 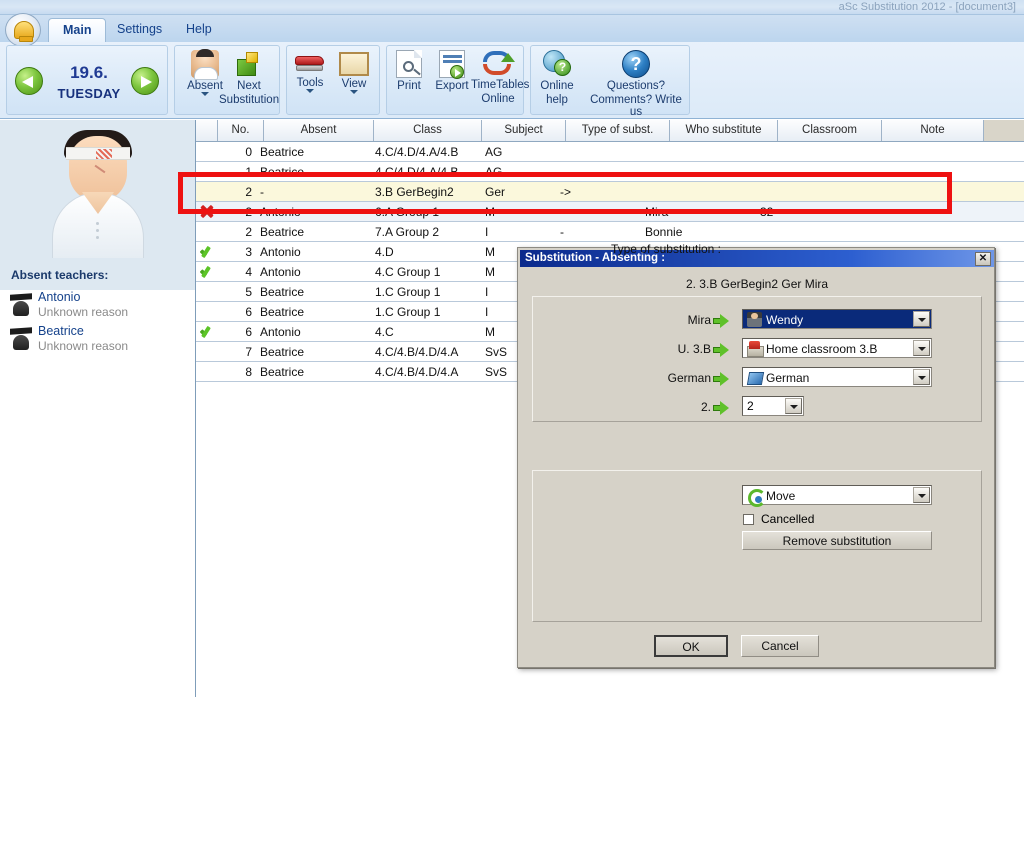 What do you see at coordinates (235, 172) in the screenshot?
I see `cell-no: 1` at bounding box center [235, 172].